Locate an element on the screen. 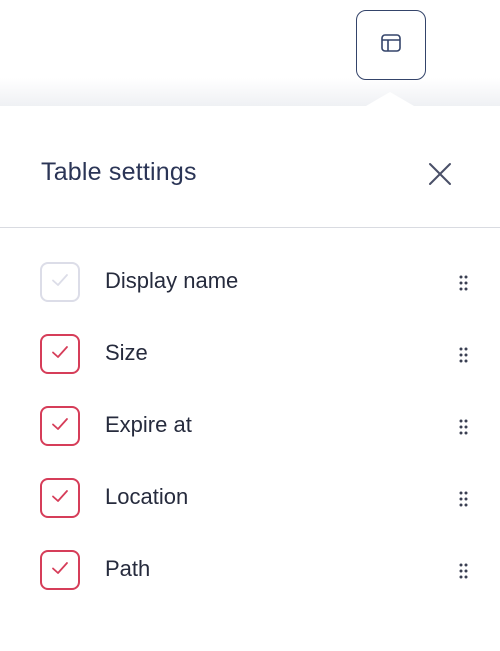 The height and width of the screenshot is (651, 500). popover-title: Table settings is located at coordinates (119, 172).